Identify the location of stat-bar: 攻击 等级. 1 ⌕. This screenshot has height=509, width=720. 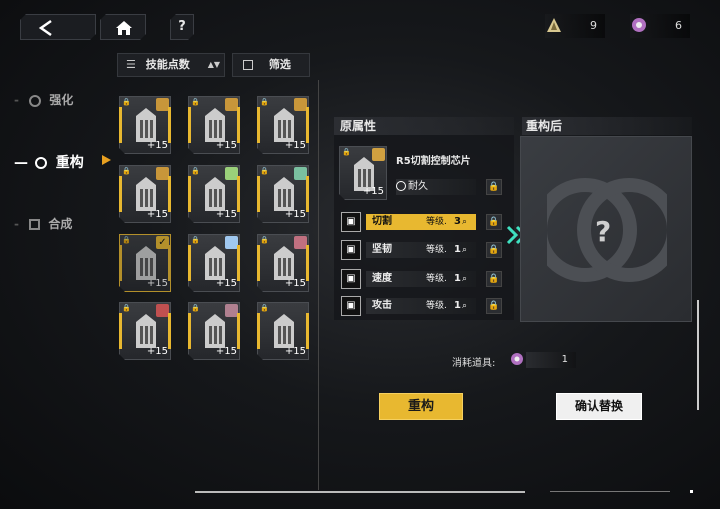
(421, 306).